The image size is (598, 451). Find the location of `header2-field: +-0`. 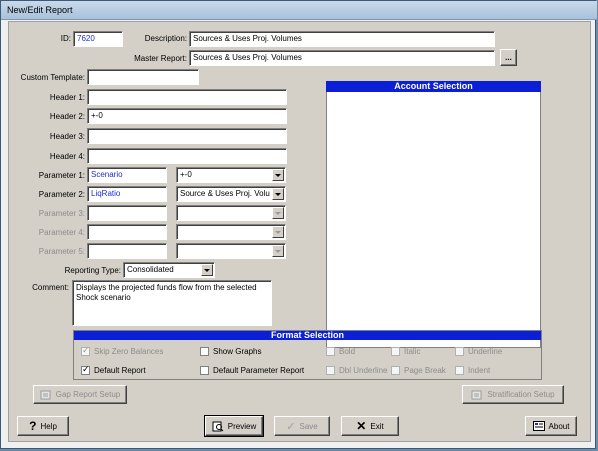

header2-field: +-0 is located at coordinates (187, 116).